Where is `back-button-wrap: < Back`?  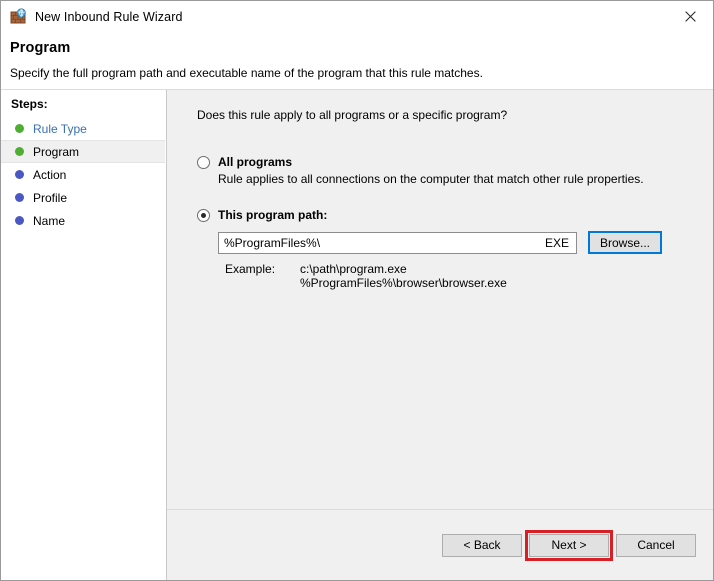
back-button-wrap: < Back is located at coordinates (482, 545).